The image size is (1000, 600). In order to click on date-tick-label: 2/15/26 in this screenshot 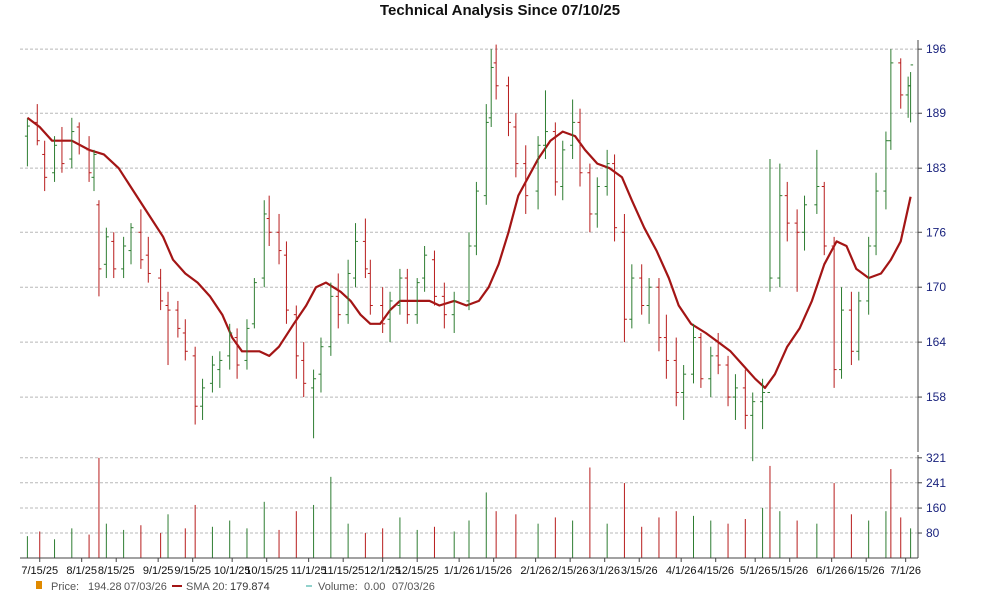, I will do `click(570, 571)`.